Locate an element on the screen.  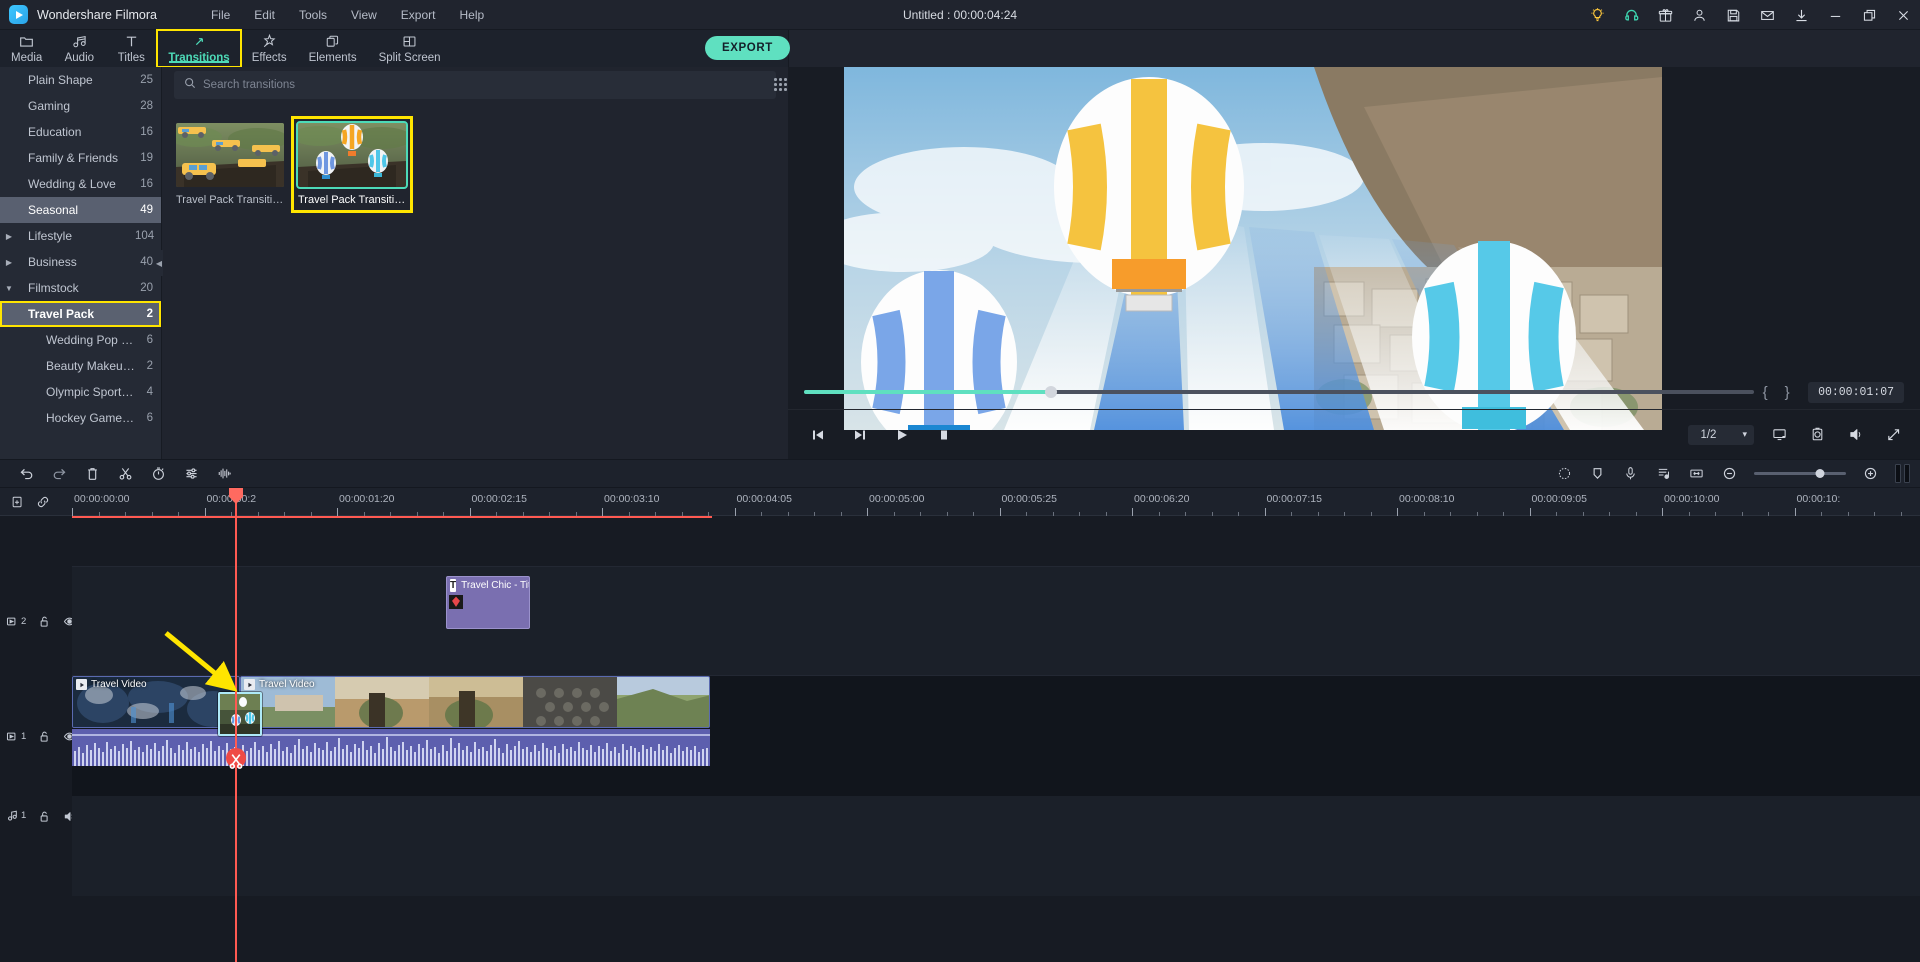
ruler-timecode: 00:00:00:00 is located at coordinates (102, 499).